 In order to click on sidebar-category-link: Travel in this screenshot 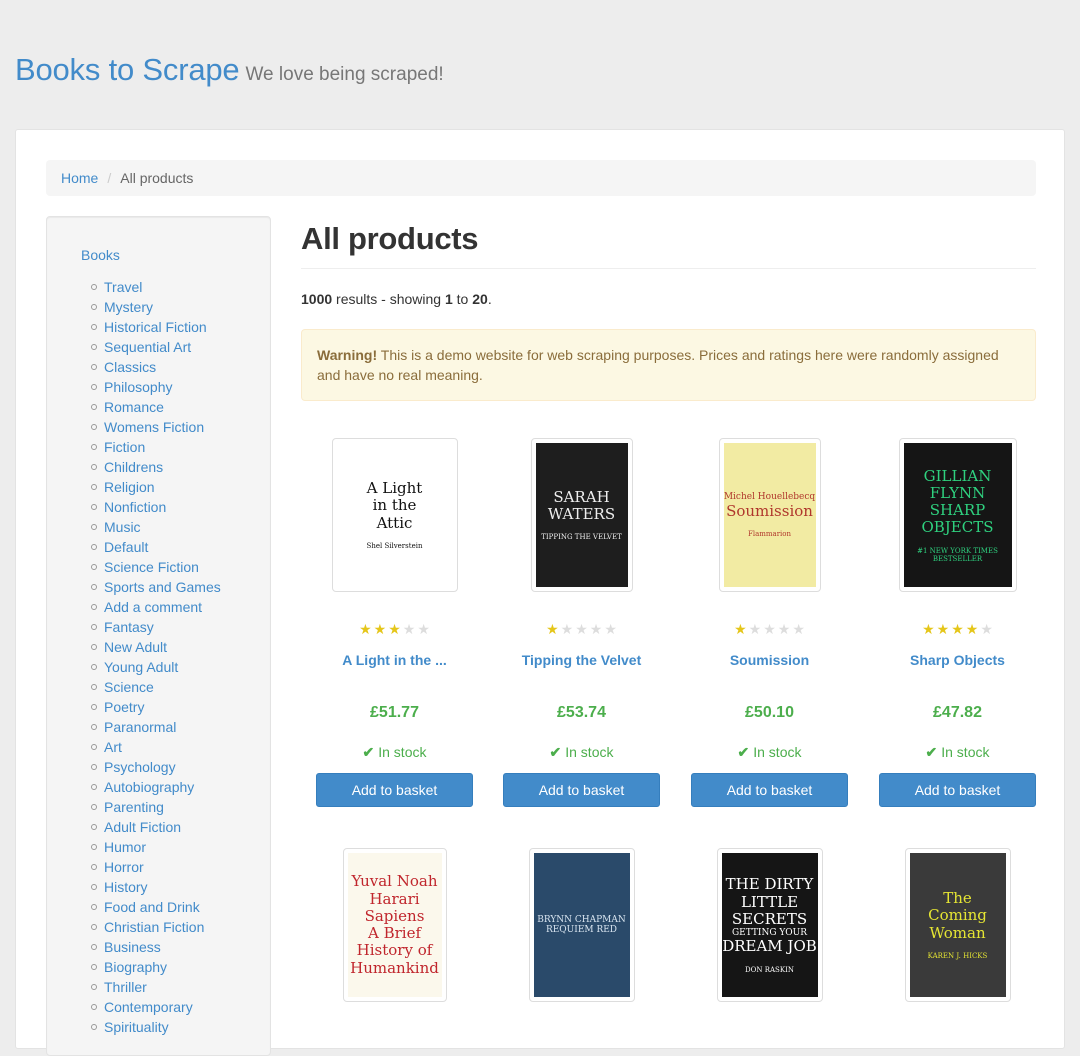, I will do `click(123, 287)`.